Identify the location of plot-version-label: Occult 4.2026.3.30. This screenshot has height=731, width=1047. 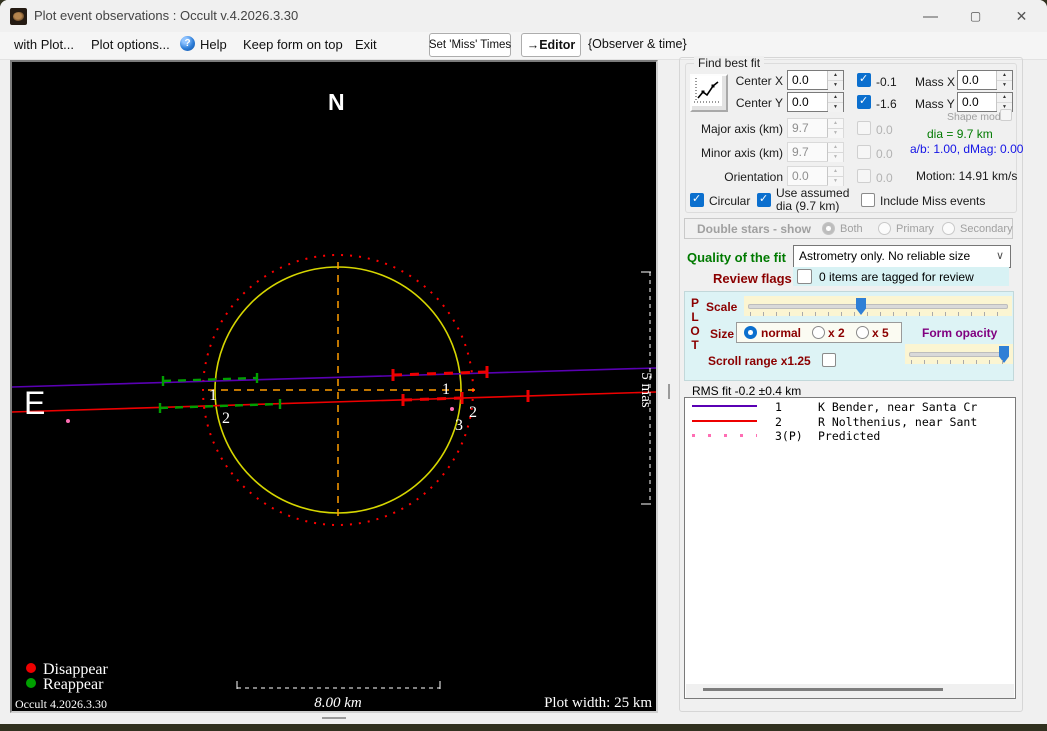
(61, 704).